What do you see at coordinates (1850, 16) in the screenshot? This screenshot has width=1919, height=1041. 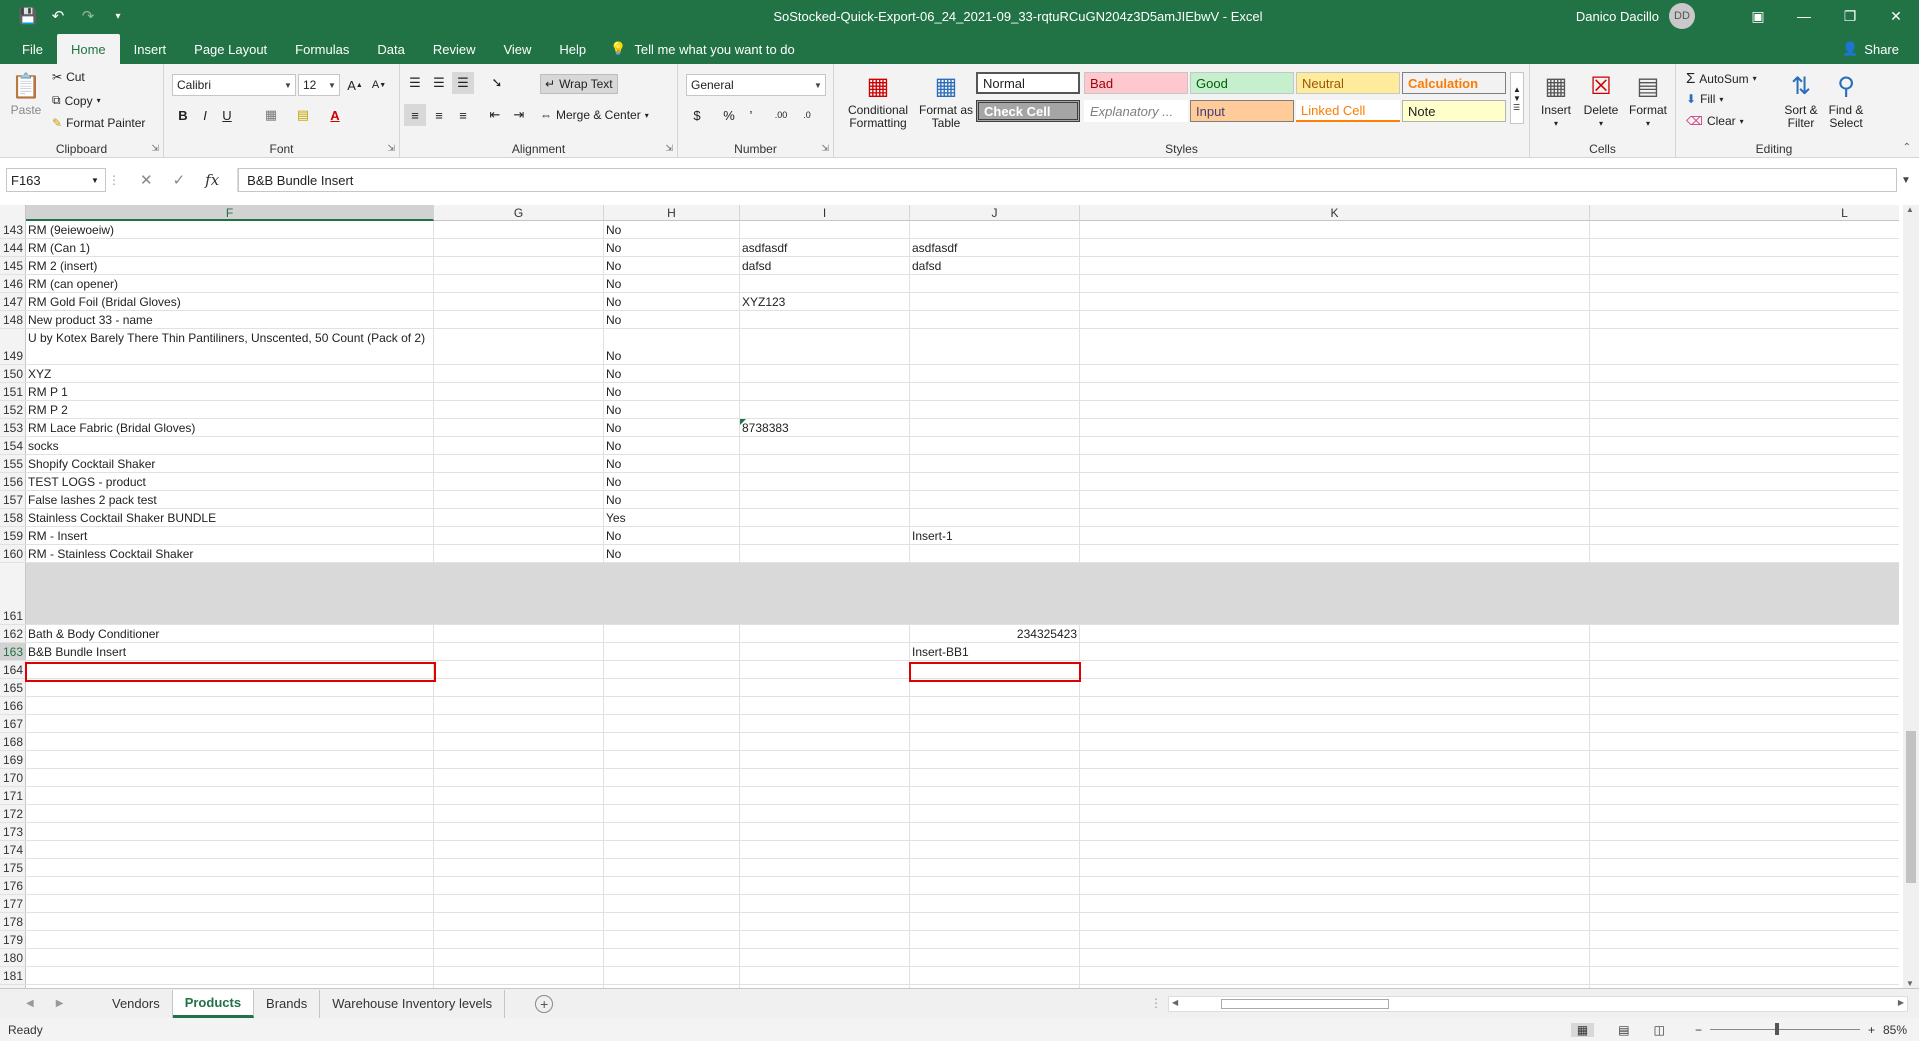 I see `restore-icon: ❐` at bounding box center [1850, 16].